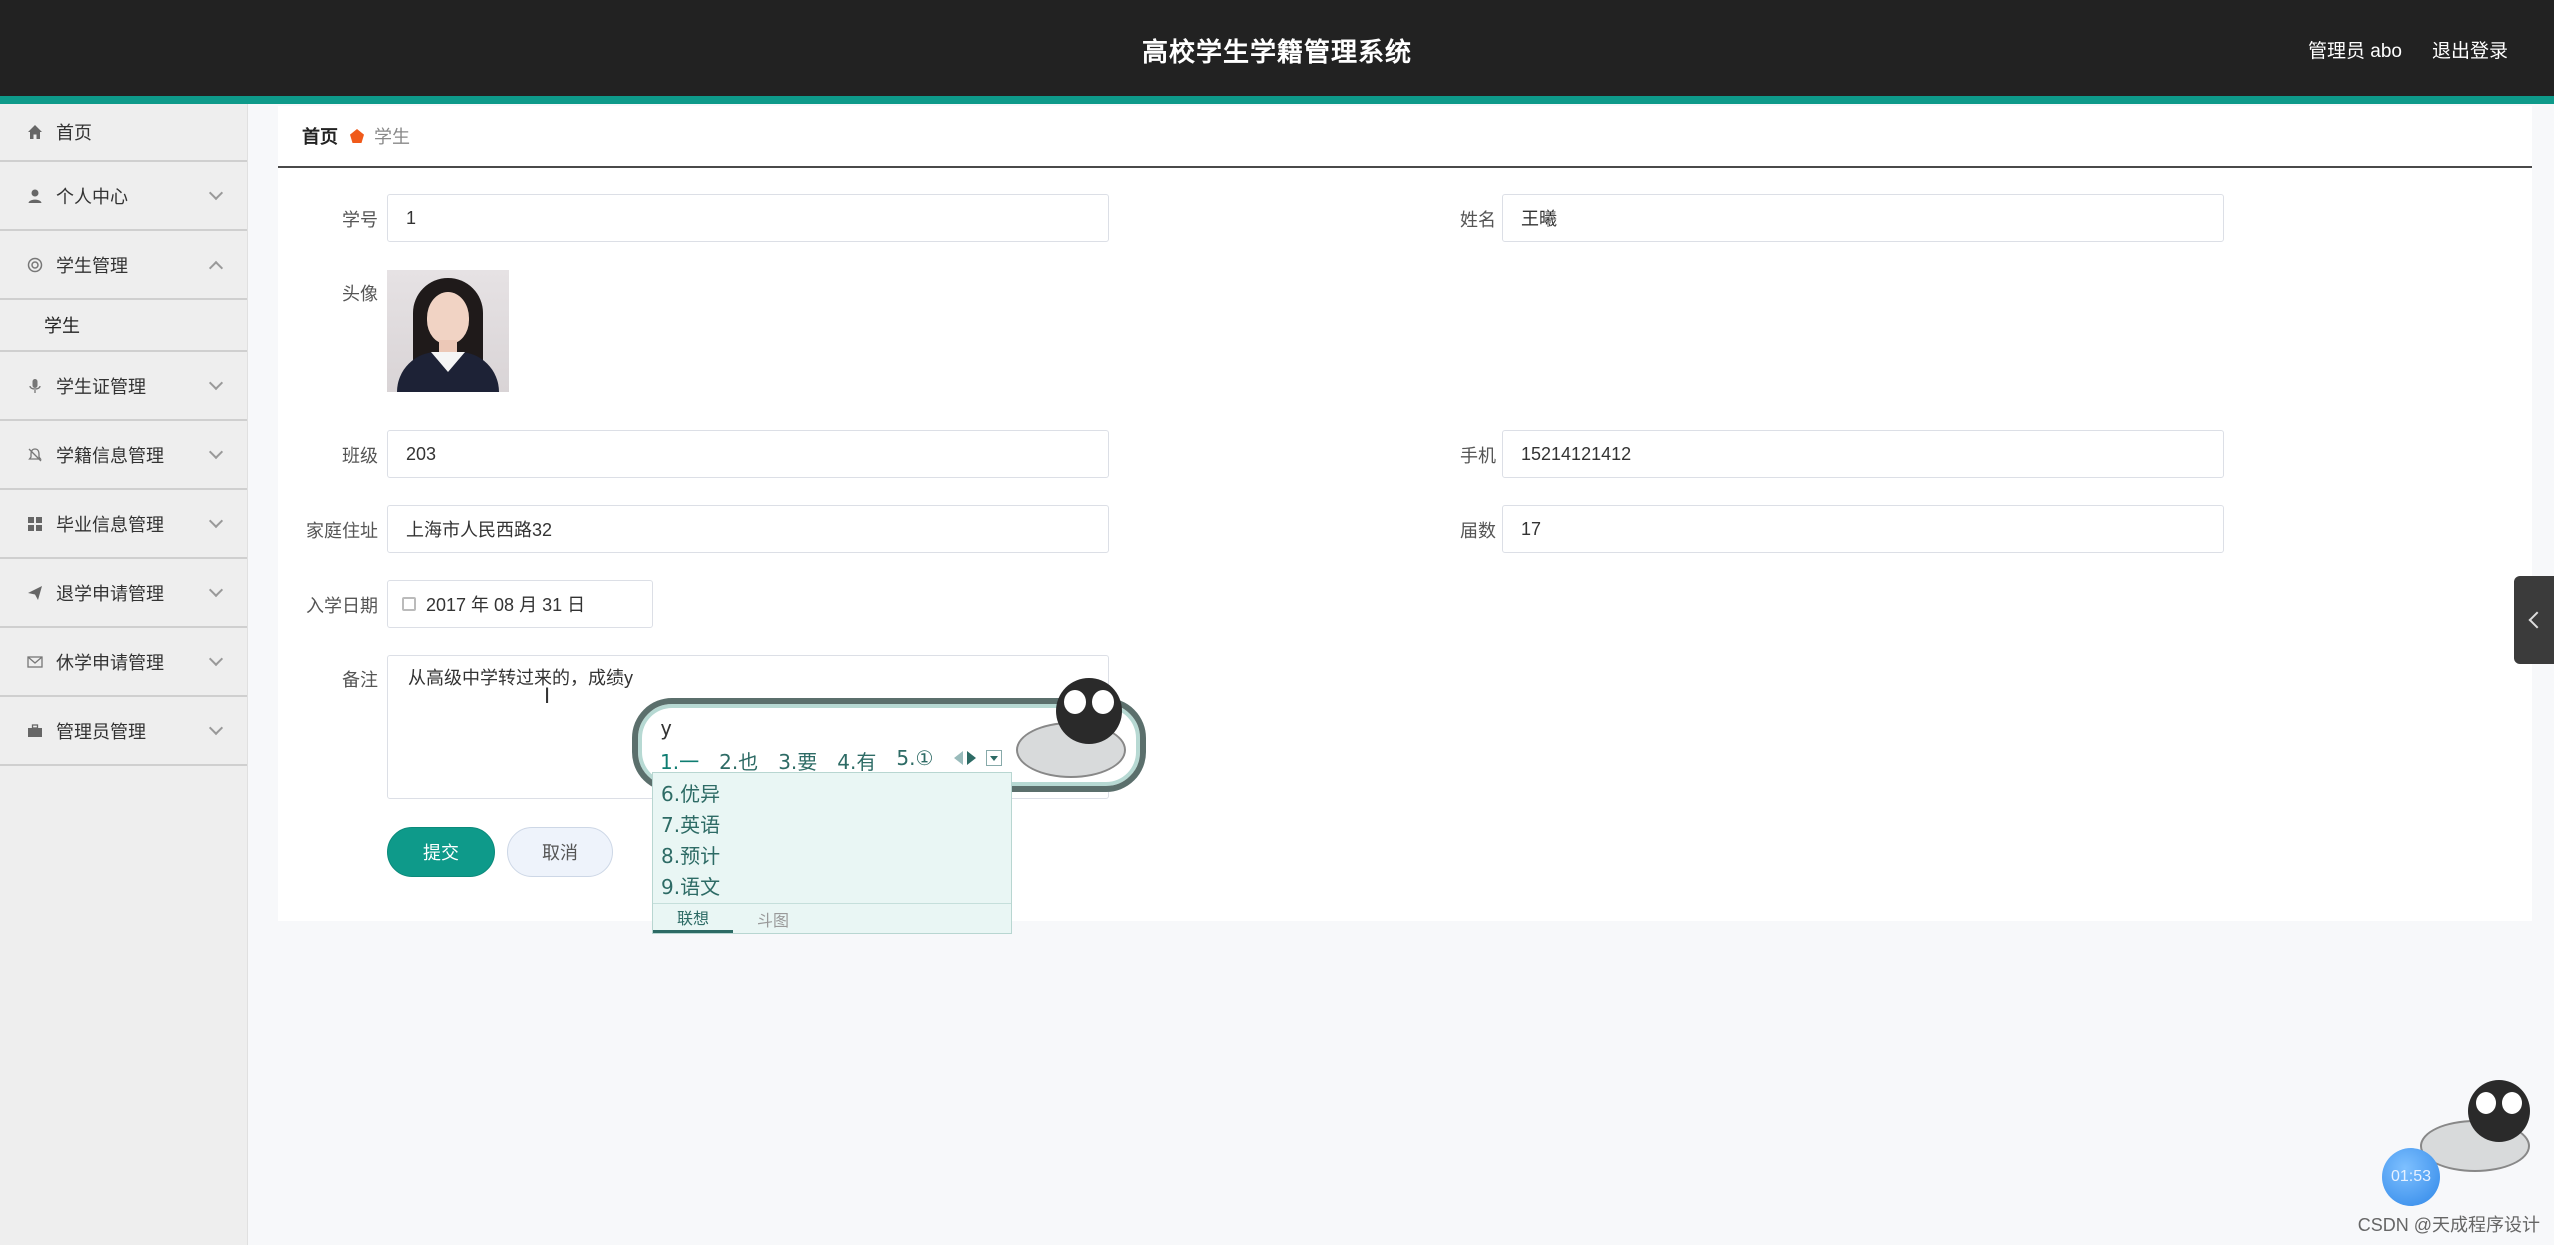 This screenshot has width=2554, height=1245. What do you see at coordinates (1405, 137) in the screenshot?
I see `breadcrumb: 首页 学生` at bounding box center [1405, 137].